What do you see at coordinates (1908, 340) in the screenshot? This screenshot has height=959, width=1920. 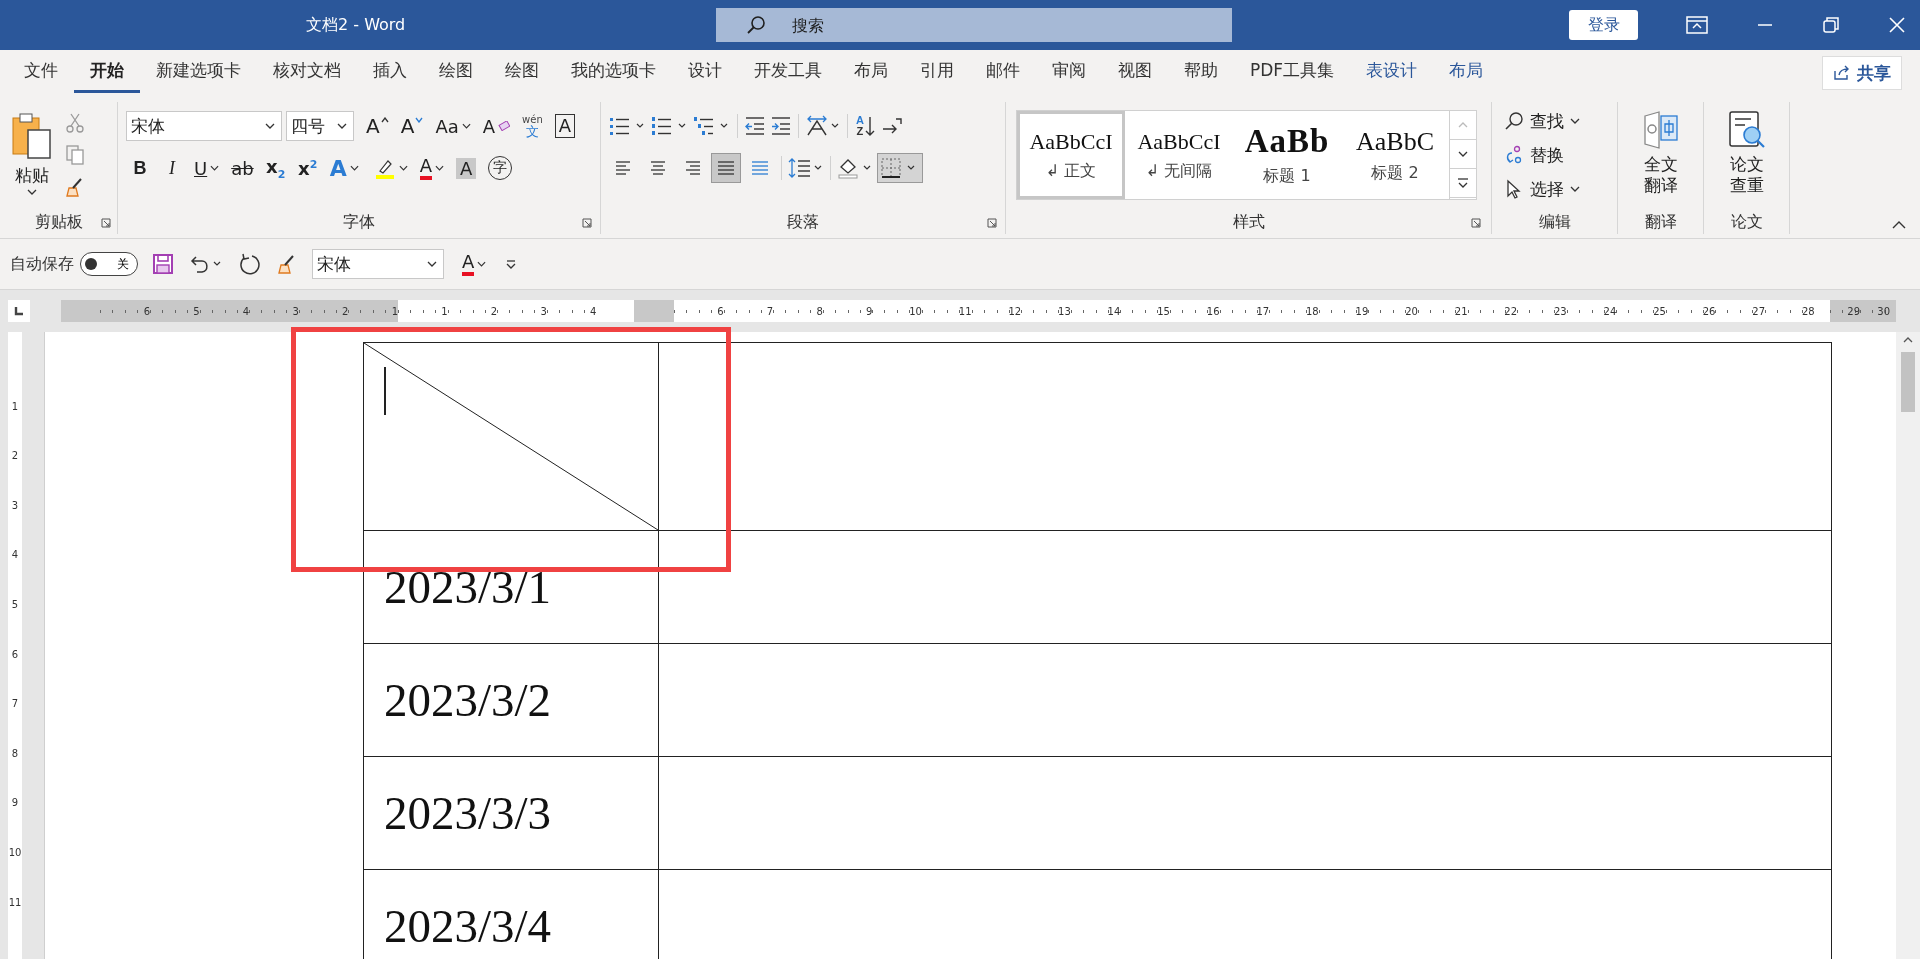 I see `scroll-up-icon` at bounding box center [1908, 340].